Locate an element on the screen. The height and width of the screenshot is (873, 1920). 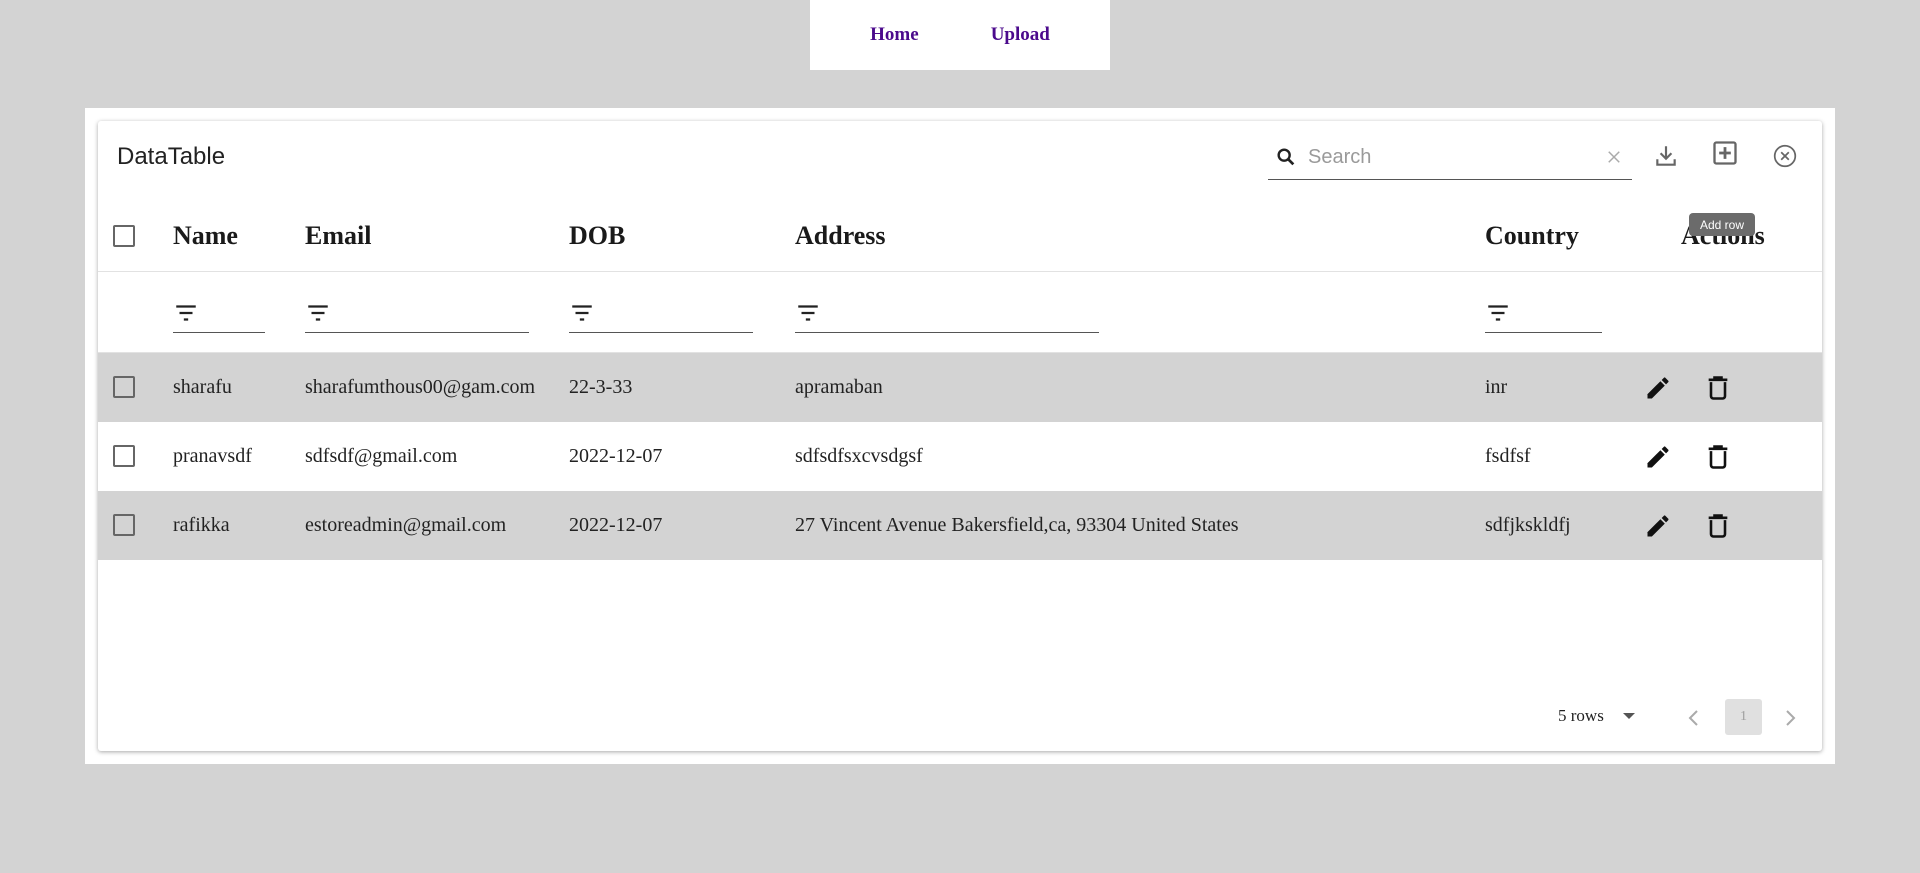
cell-name: pranavsdf is located at coordinates (212, 456).